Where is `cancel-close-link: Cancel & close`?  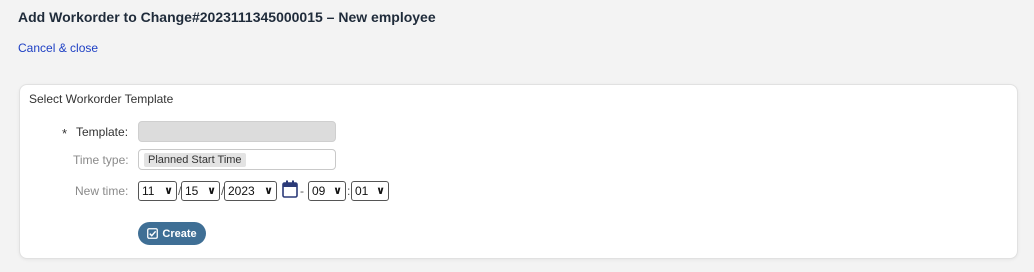 cancel-close-link: Cancel & close is located at coordinates (58, 48).